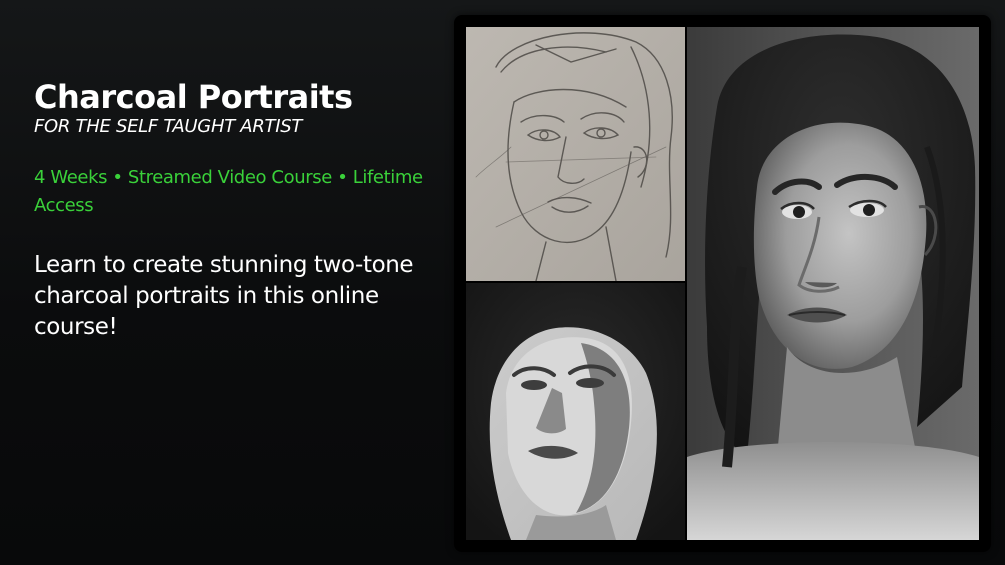 Image resolution: width=1005 pixels, height=565 pixels. What do you see at coordinates (575, 411) in the screenshot?
I see `study-image` at bounding box center [575, 411].